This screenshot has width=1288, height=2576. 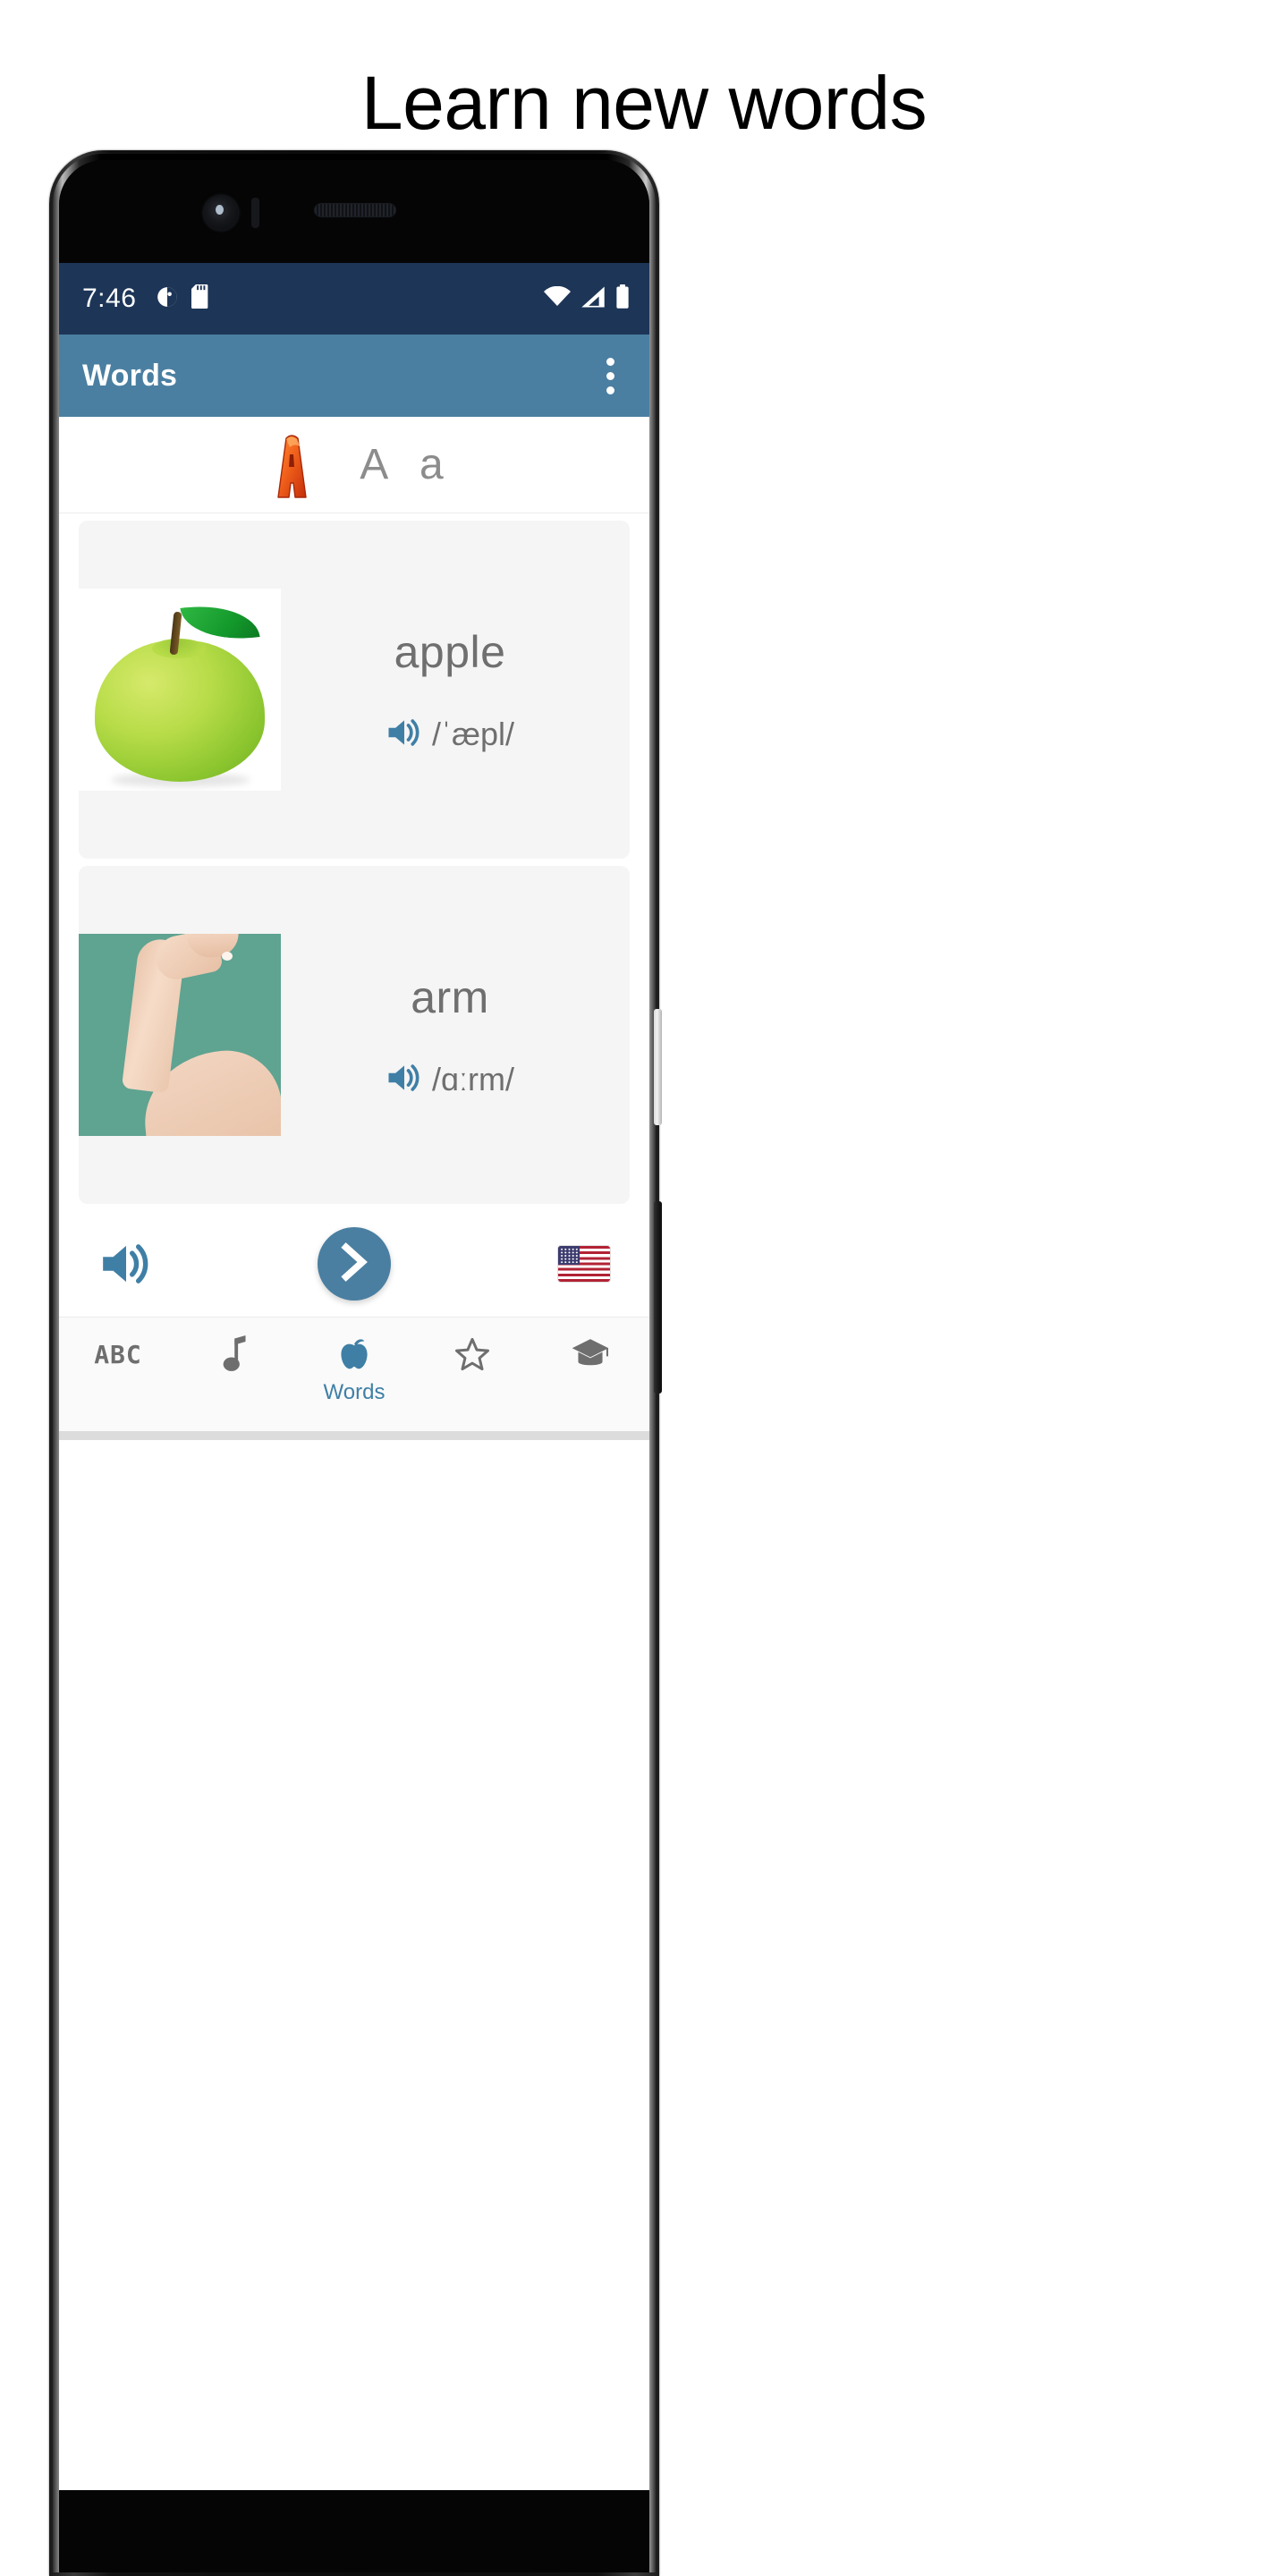 I want to click on word-image-apple, so click(x=180, y=690).